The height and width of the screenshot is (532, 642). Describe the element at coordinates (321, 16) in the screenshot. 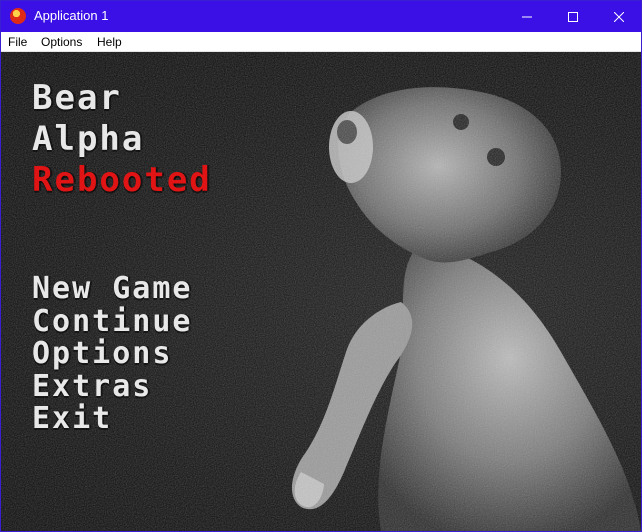

I see `title-bar: Application 1` at that location.